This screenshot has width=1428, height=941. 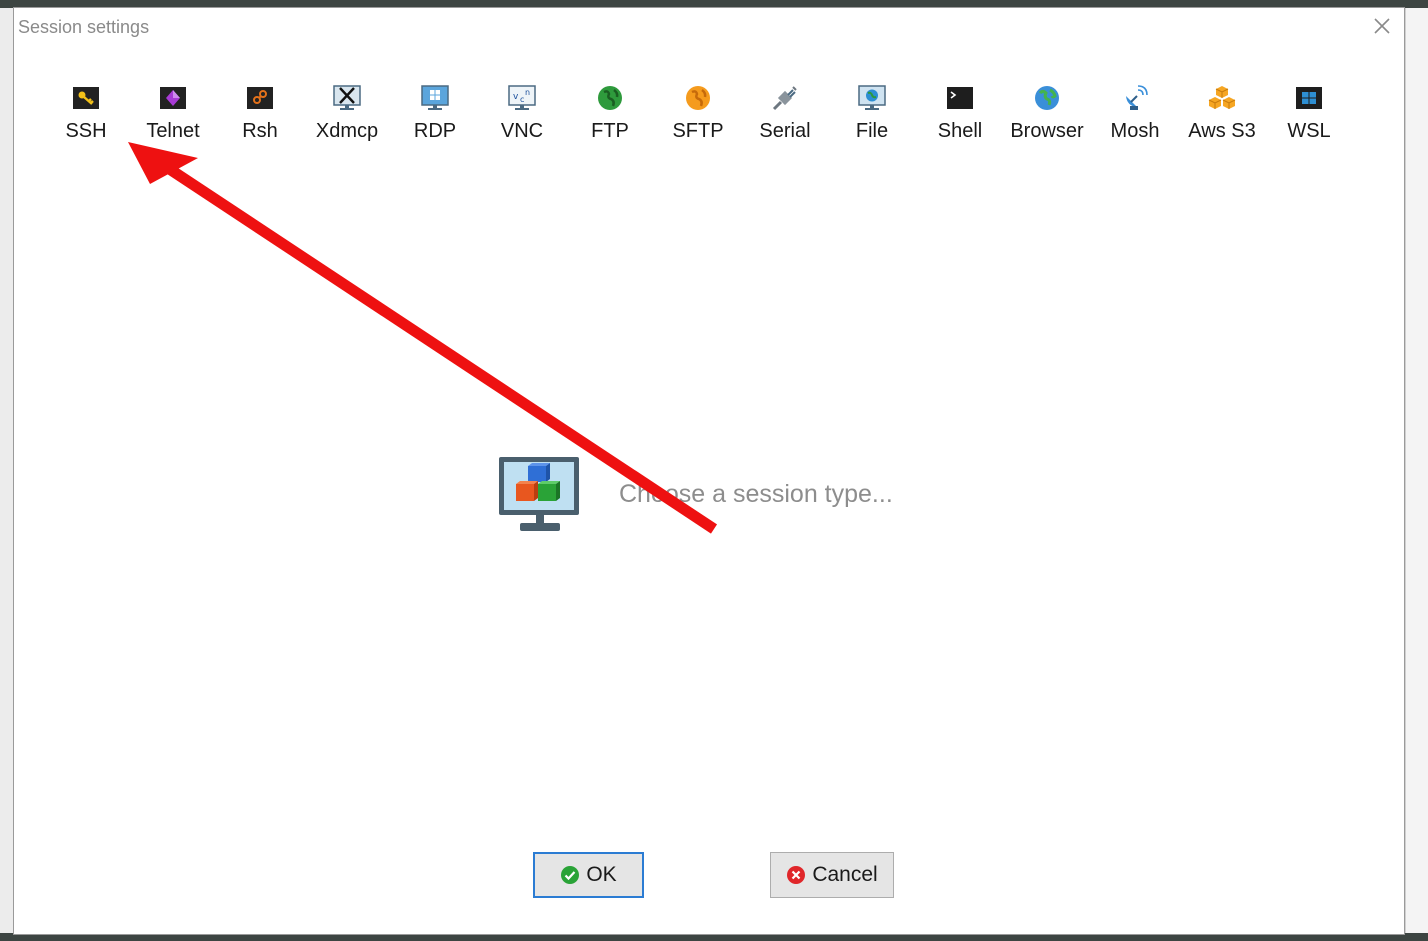 I want to click on session-type-label: SSH, so click(x=86, y=131).